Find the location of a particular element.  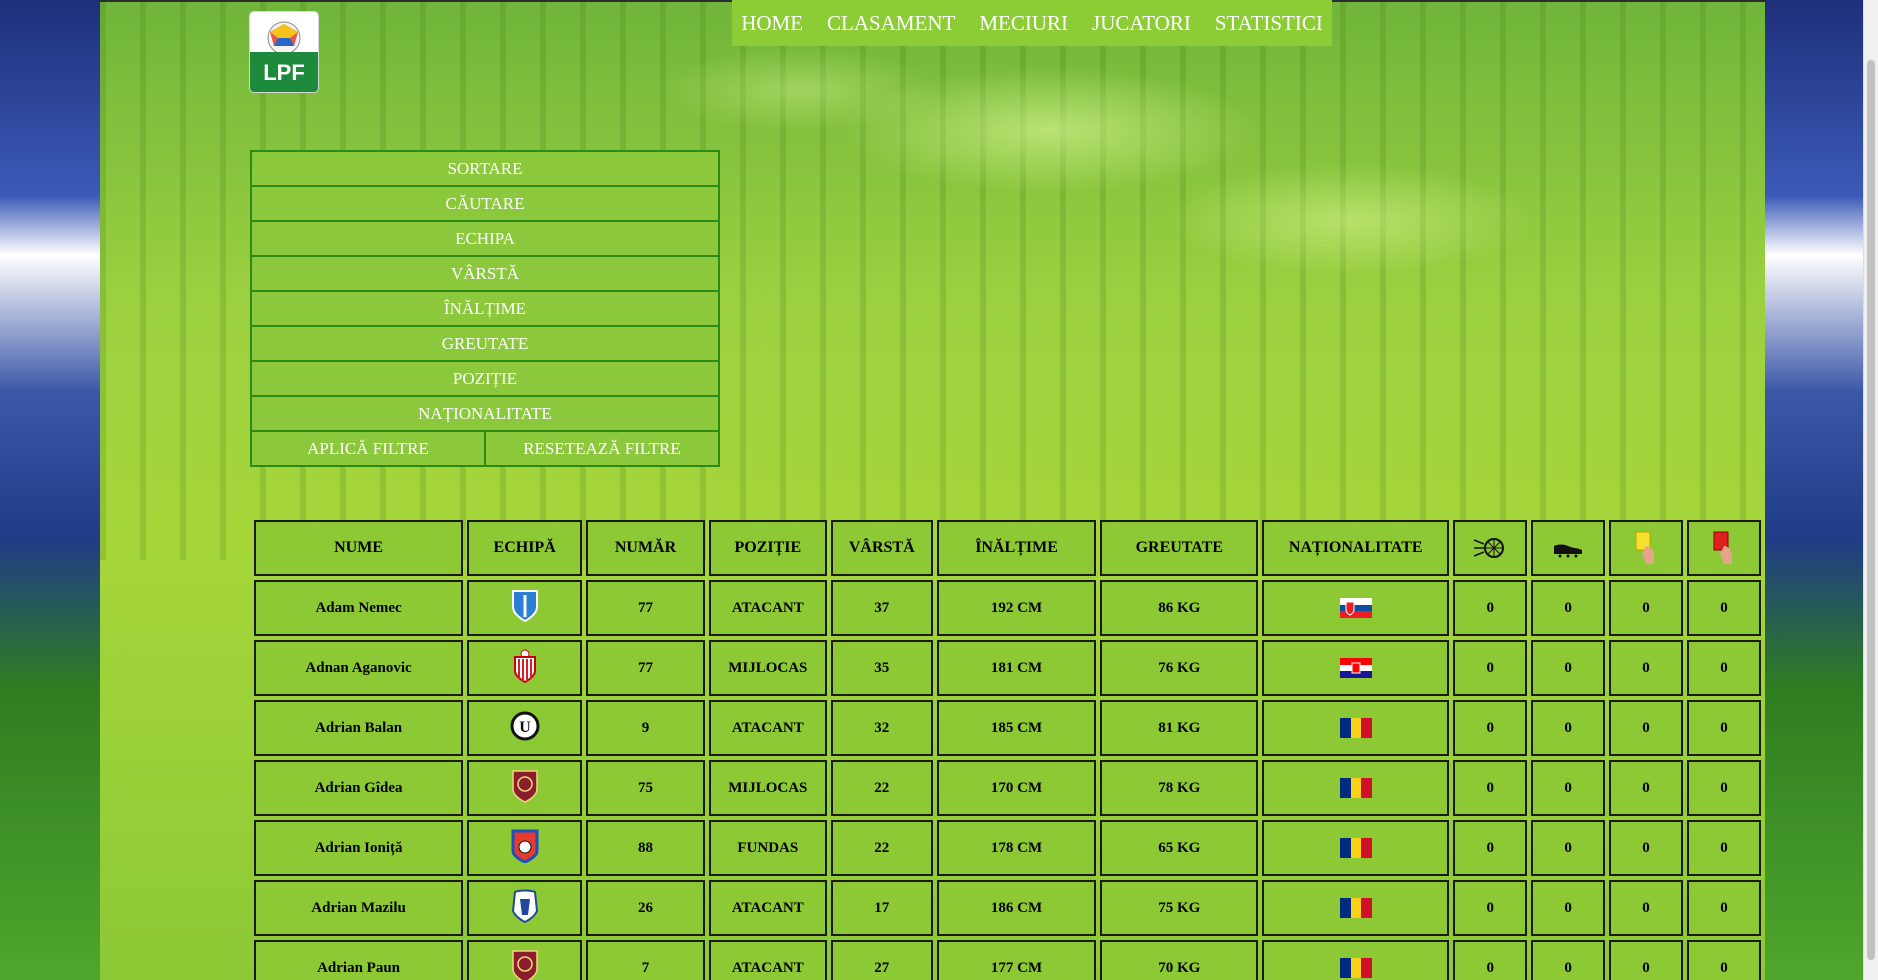

col-pozitie: POZIȚIE is located at coordinates (767, 548).